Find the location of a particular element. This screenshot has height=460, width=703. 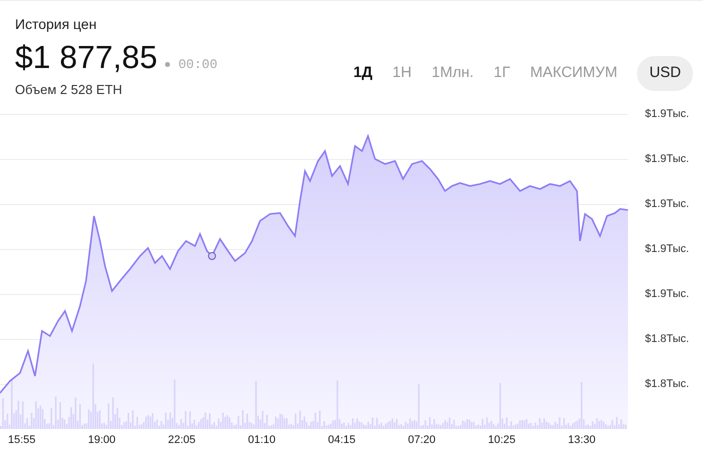

x-axis-label: 04:15 is located at coordinates (342, 440).